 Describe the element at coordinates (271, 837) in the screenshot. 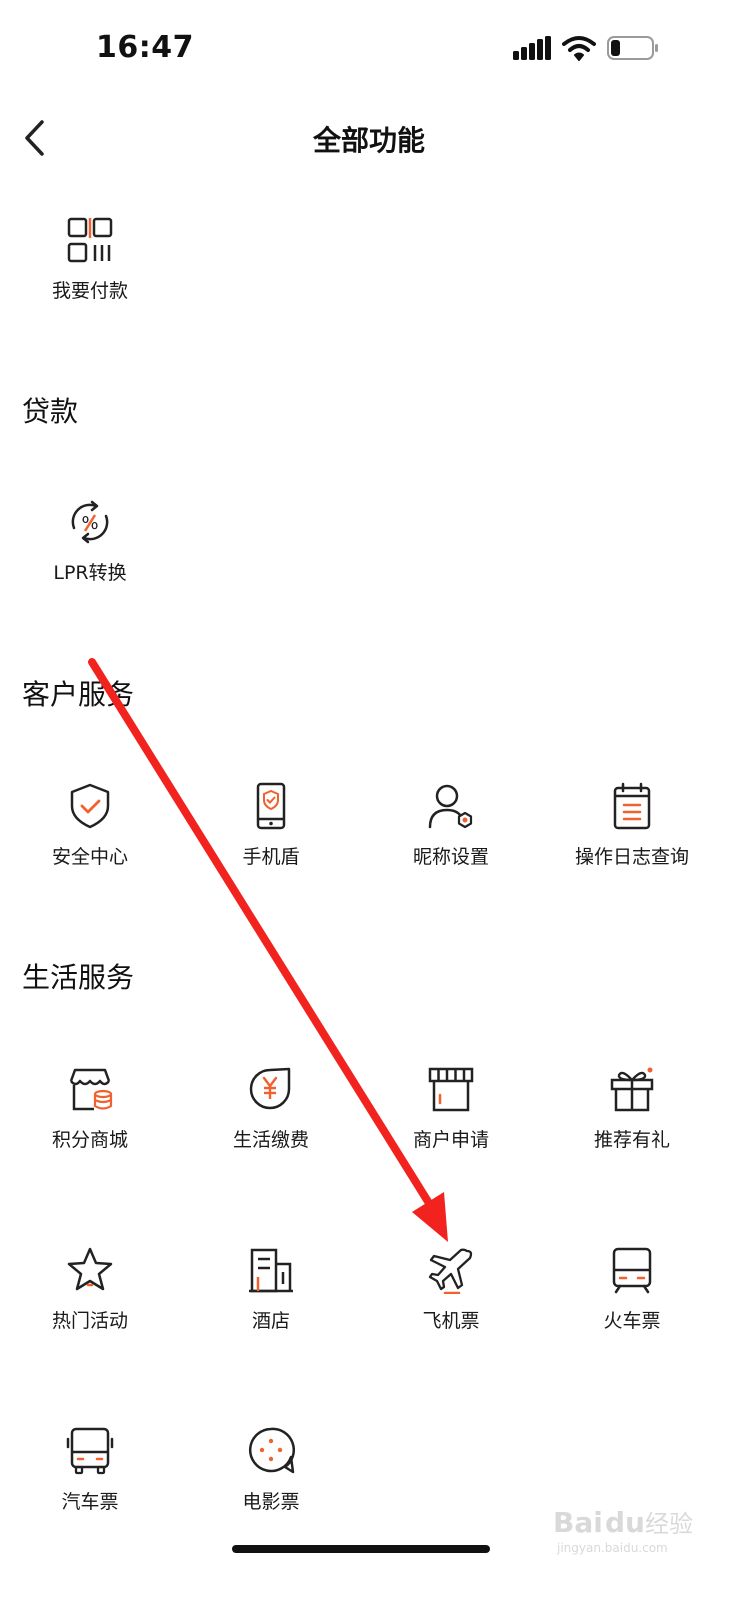

I see `phone-shield-button: 手机盾` at that location.